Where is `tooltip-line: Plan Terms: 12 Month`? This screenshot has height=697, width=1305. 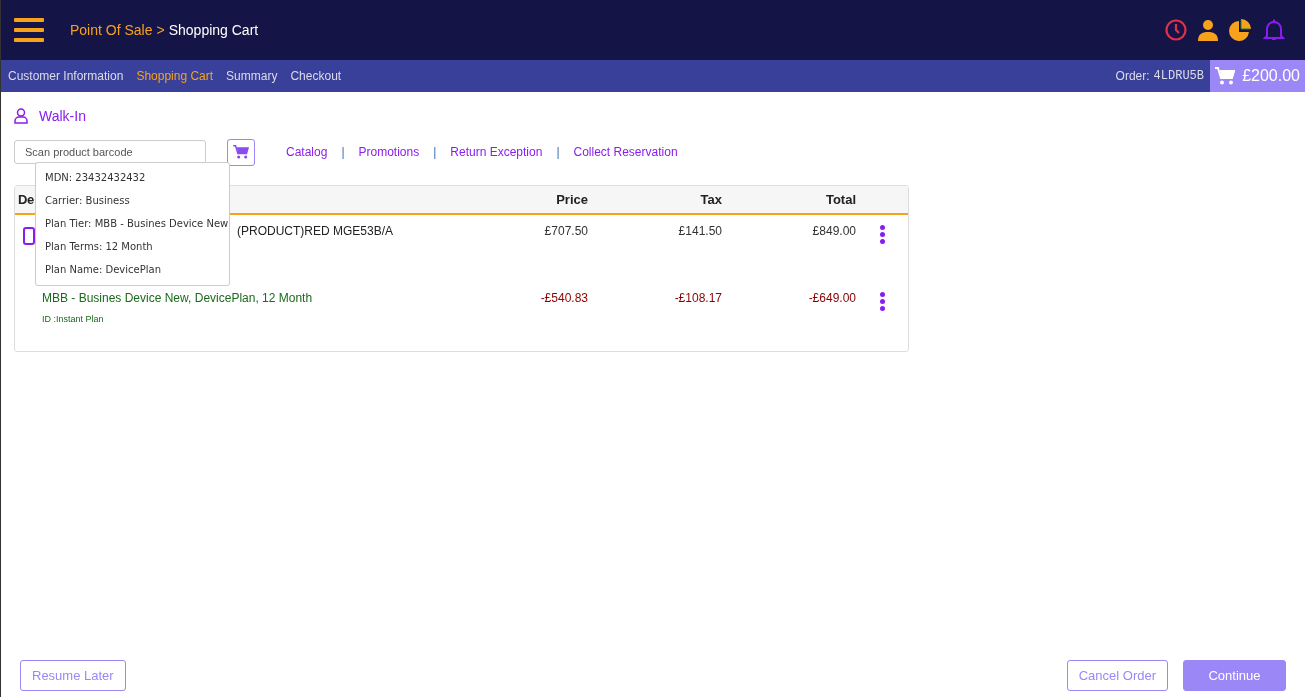 tooltip-line: Plan Terms: 12 Month is located at coordinates (99, 247).